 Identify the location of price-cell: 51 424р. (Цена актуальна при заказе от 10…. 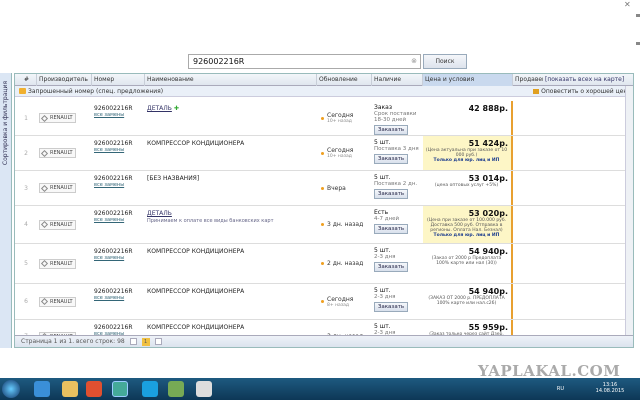
(468, 153).